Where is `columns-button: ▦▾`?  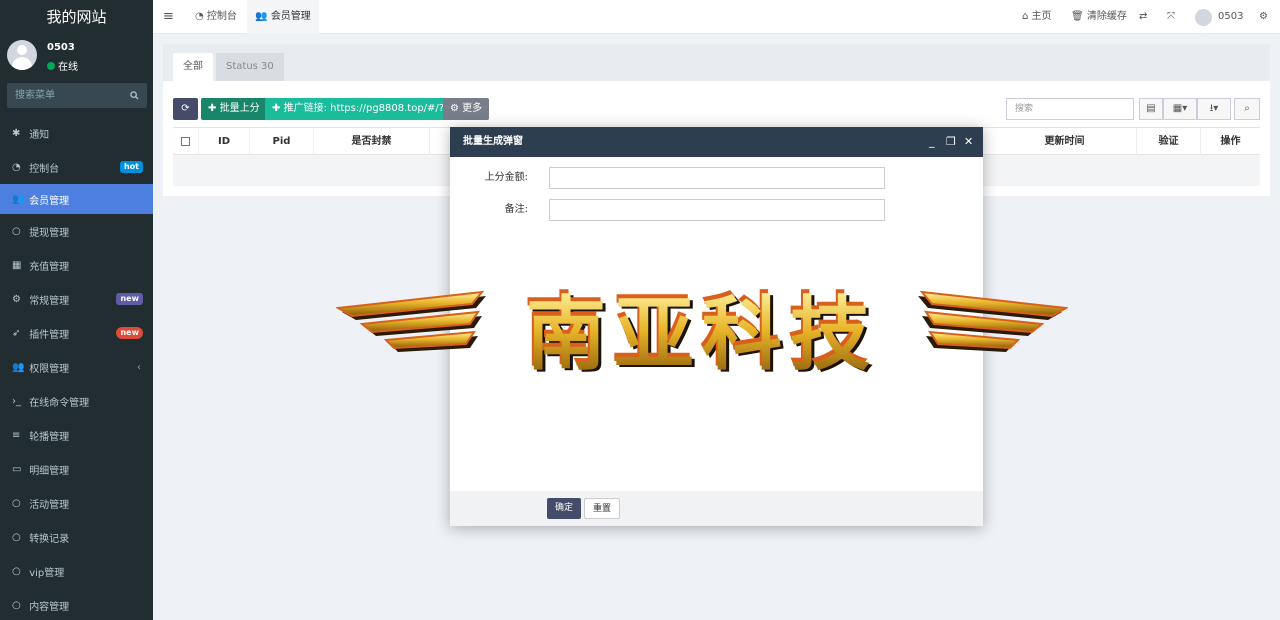
columns-button: ▦▾ is located at coordinates (1180, 109).